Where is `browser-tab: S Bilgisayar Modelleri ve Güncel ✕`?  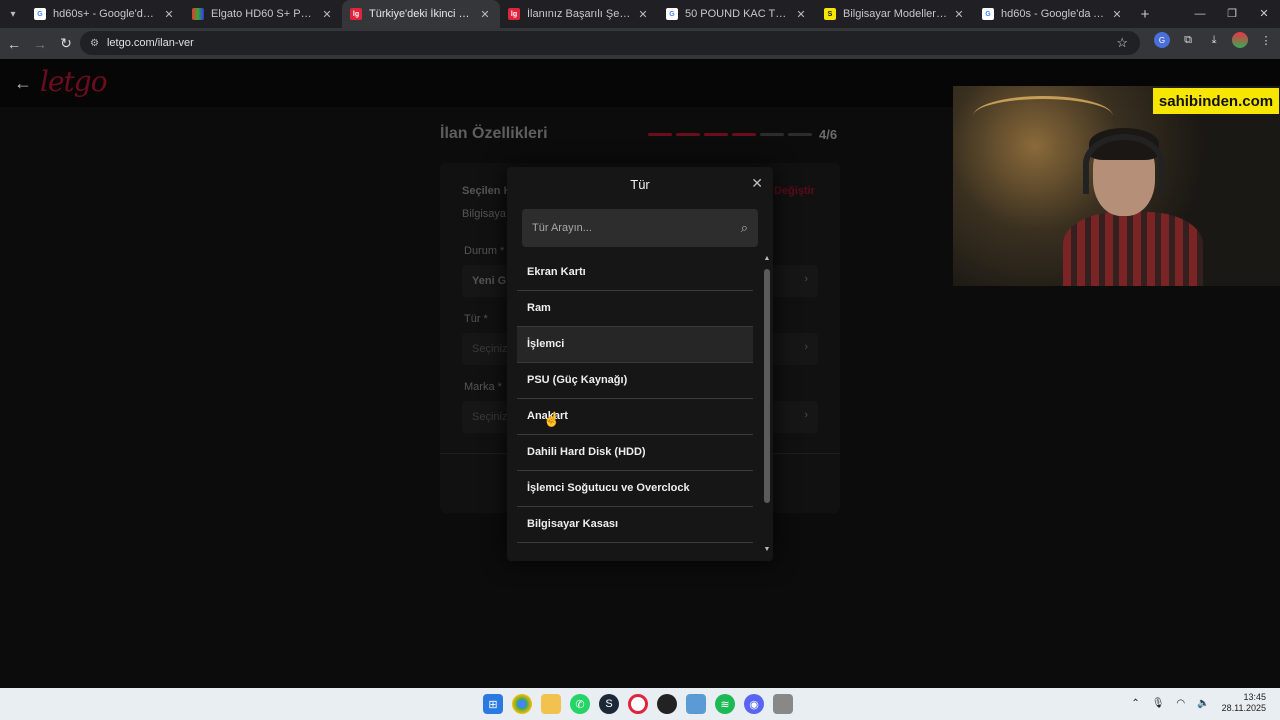 browser-tab: S Bilgisayar Modelleri ve Güncel ✕ is located at coordinates (895, 14).